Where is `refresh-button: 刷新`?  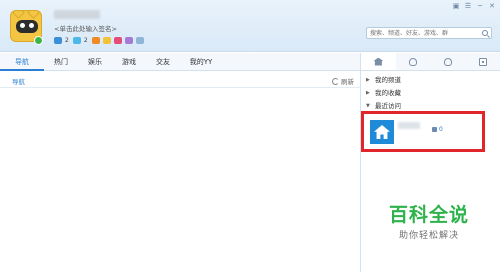
refresh-button: 刷新 is located at coordinates (343, 81).